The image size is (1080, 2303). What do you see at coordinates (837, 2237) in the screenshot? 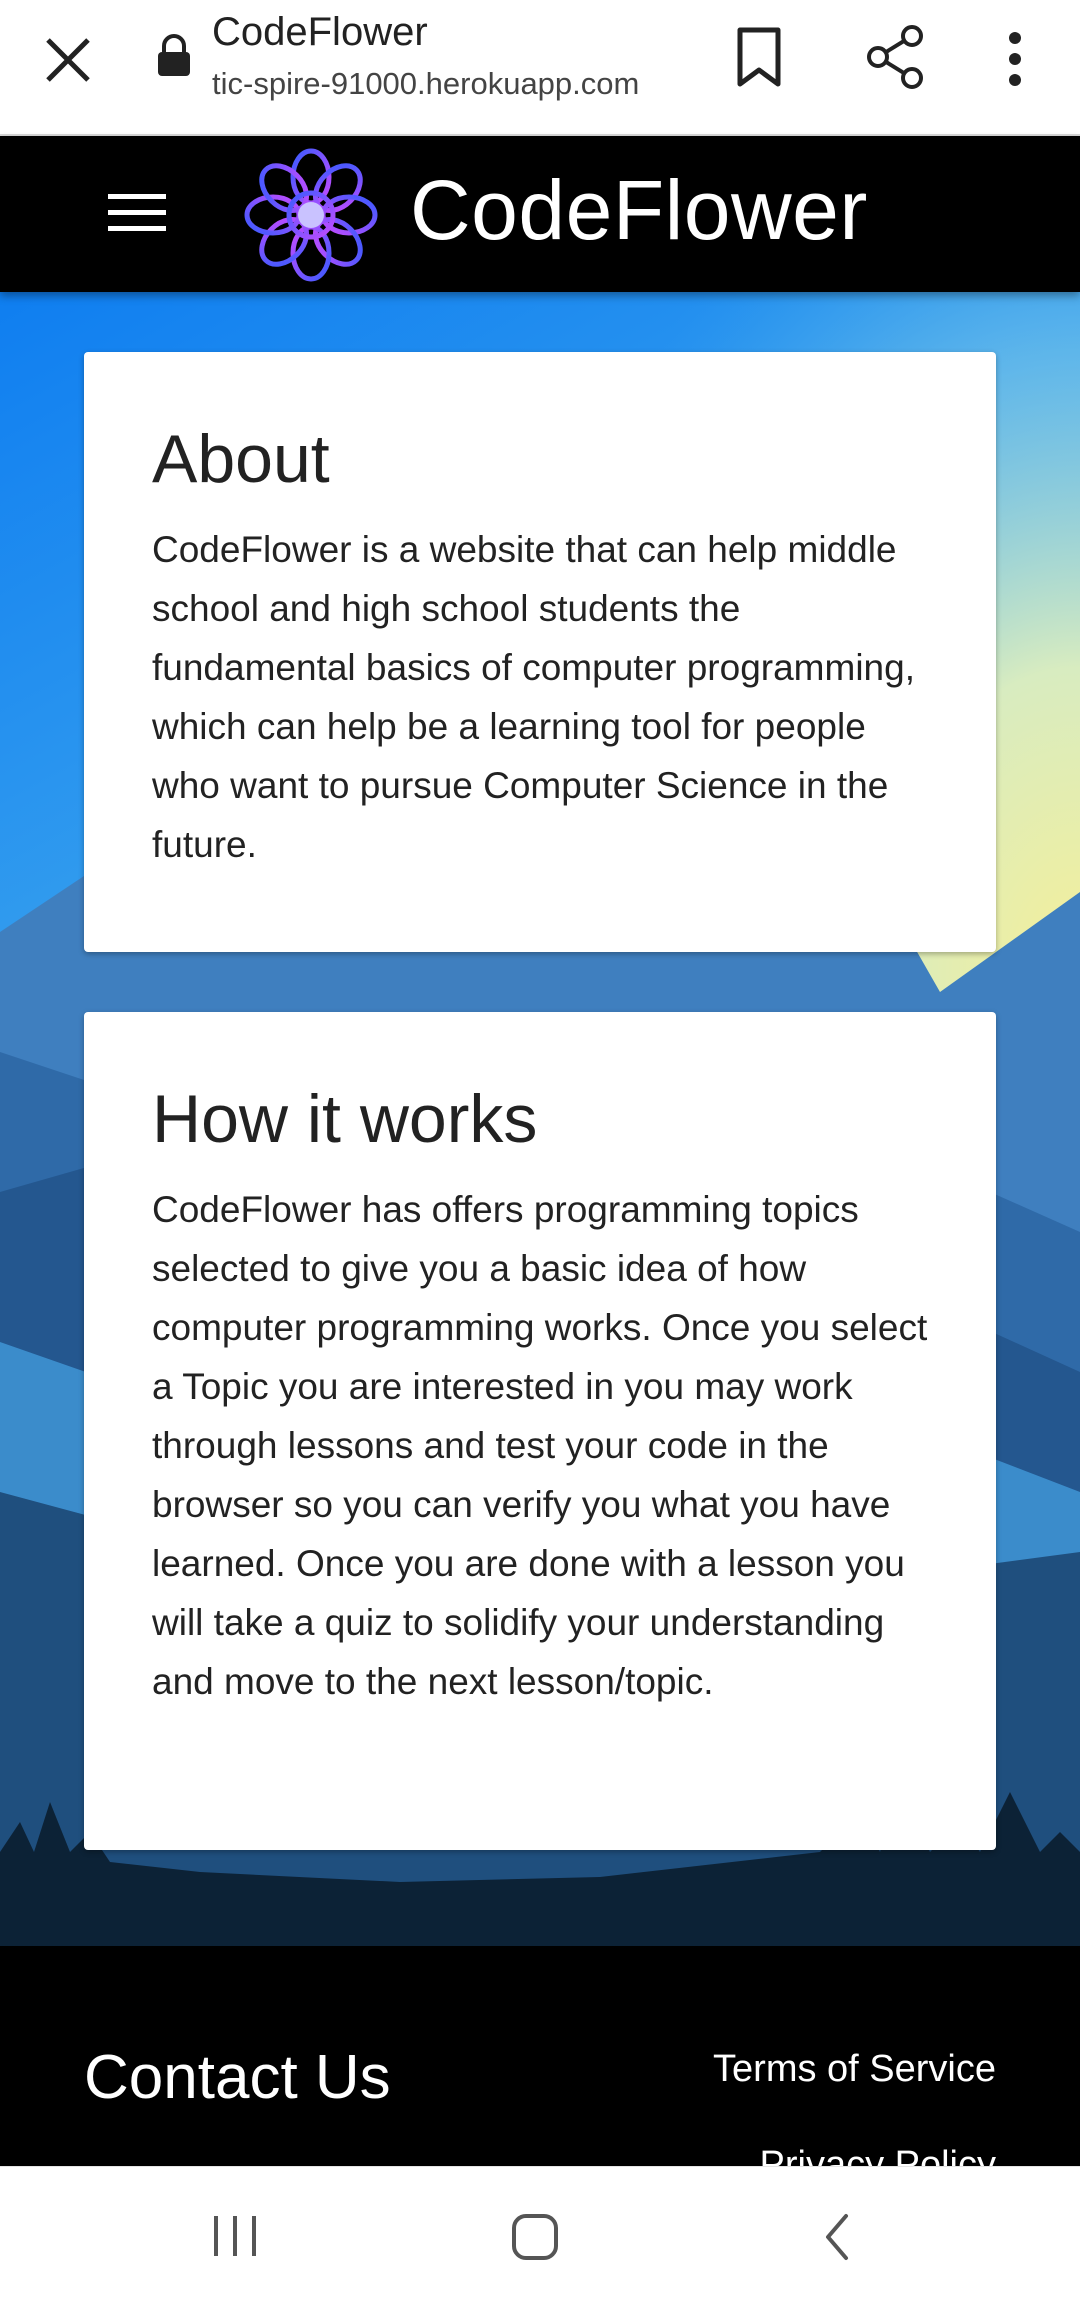
I see `back-icon` at bounding box center [837, 2237].